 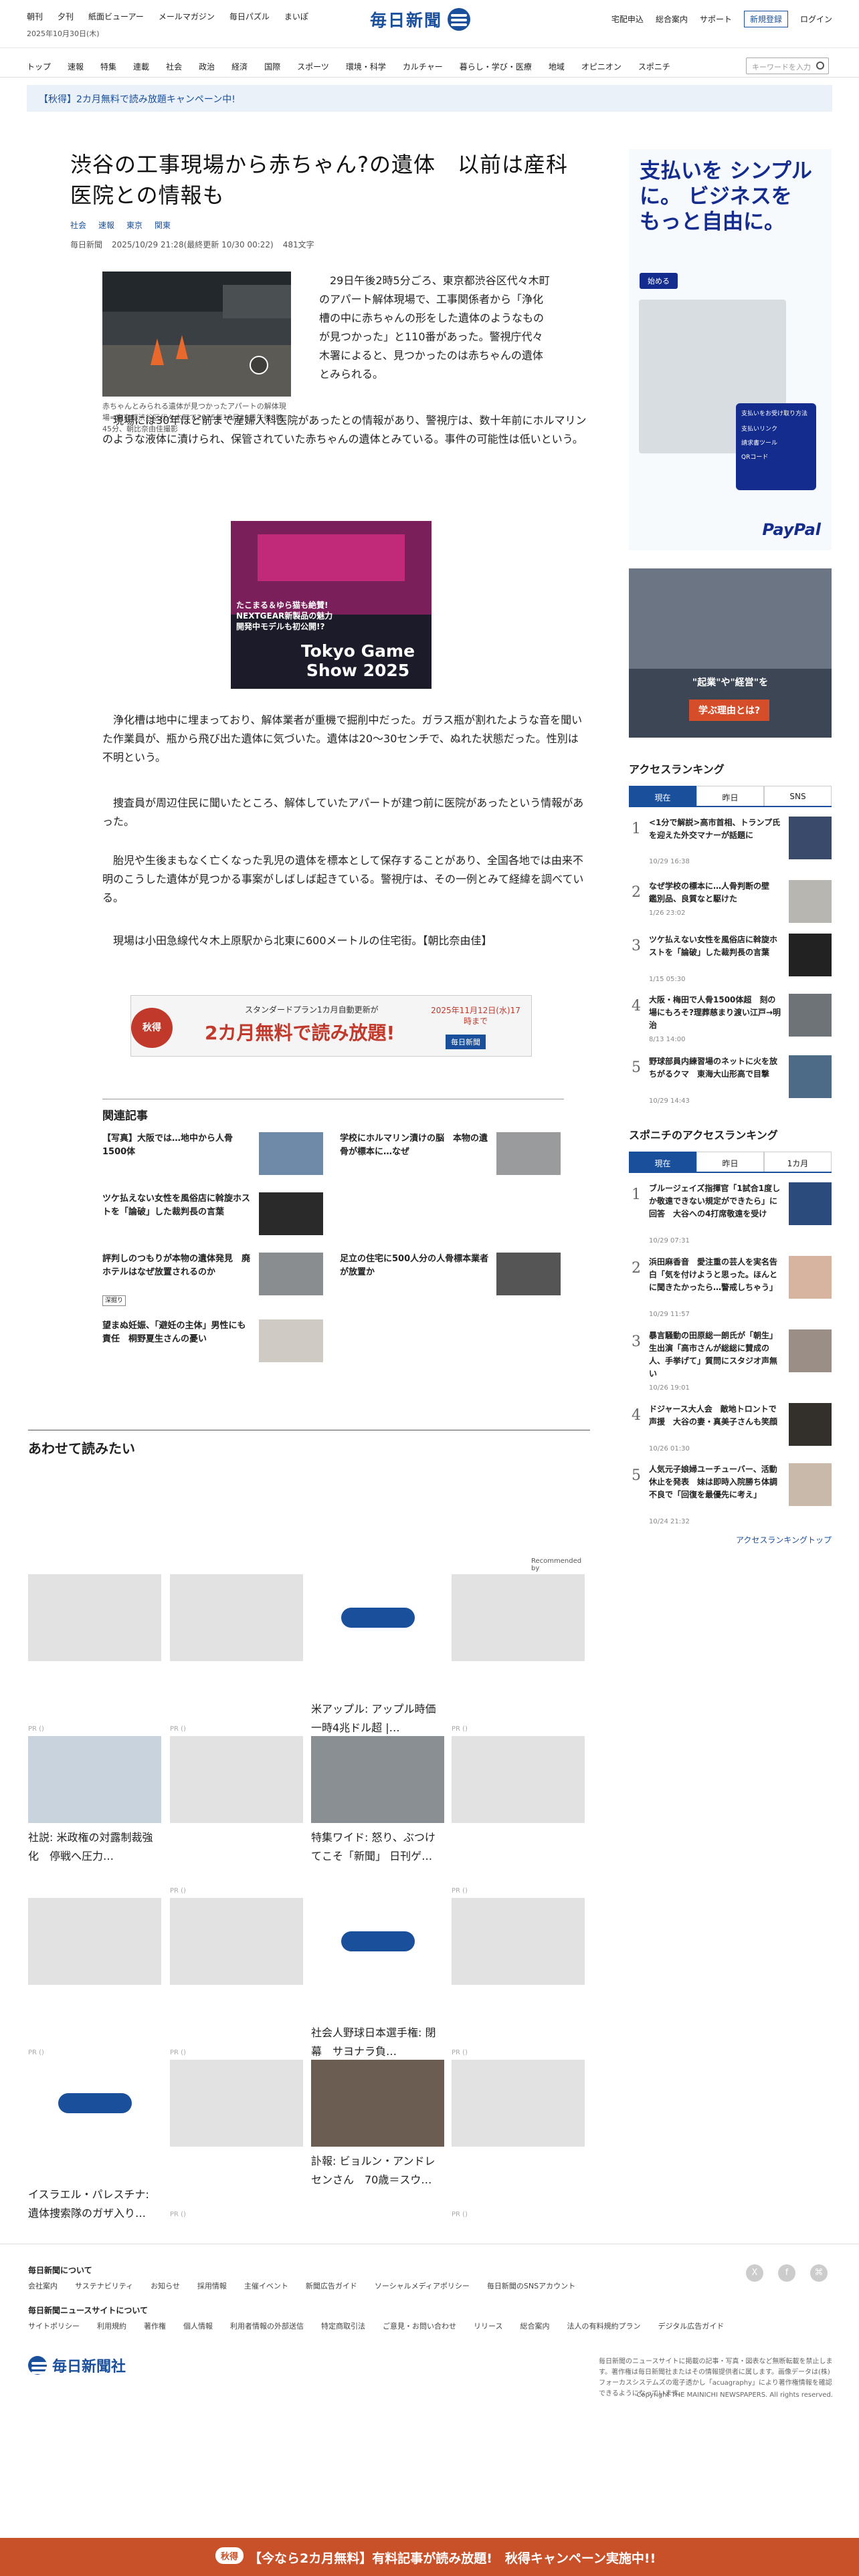 I want to click on top-link: 朝刊, so click(x=35, y=16).